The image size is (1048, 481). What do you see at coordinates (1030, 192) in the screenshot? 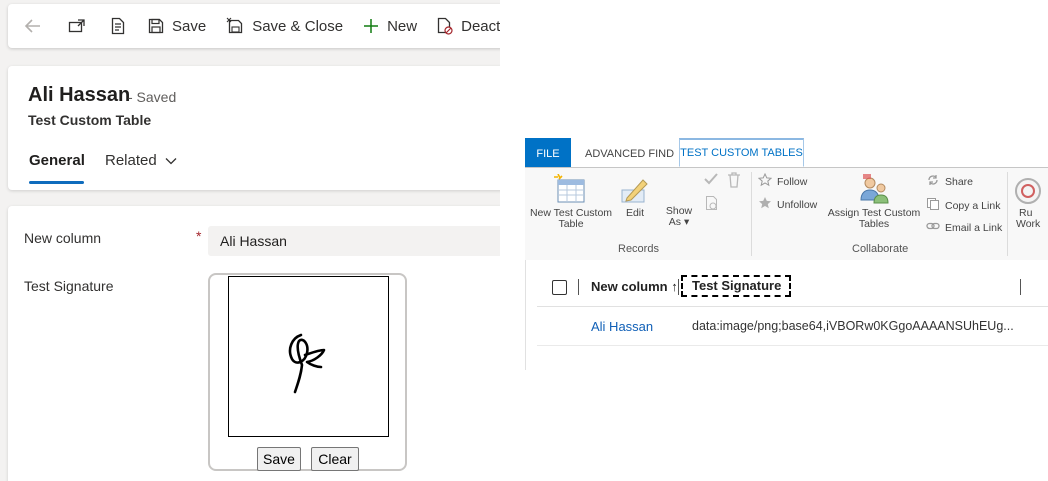
I see `workflow-icon` at bounding box center [1030, 192].